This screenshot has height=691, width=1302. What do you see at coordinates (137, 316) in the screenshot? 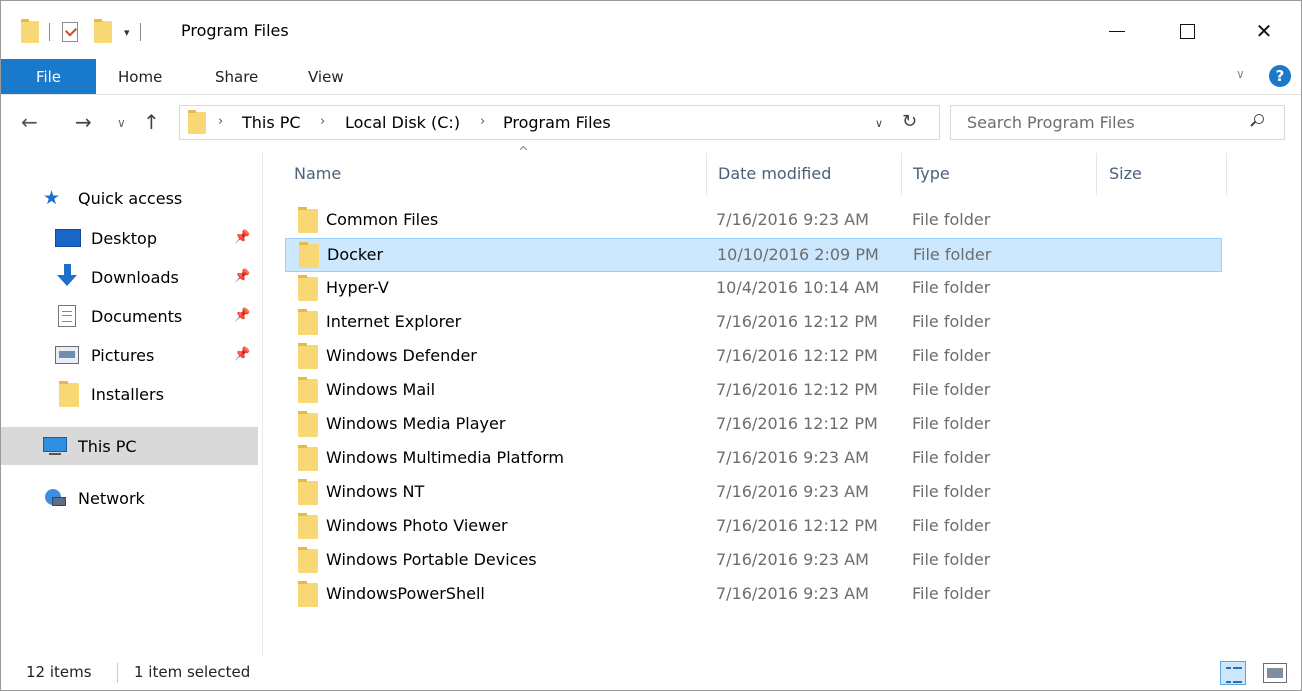
I see `sidebar-item-label: Documents` at bounding box center [137, 316].